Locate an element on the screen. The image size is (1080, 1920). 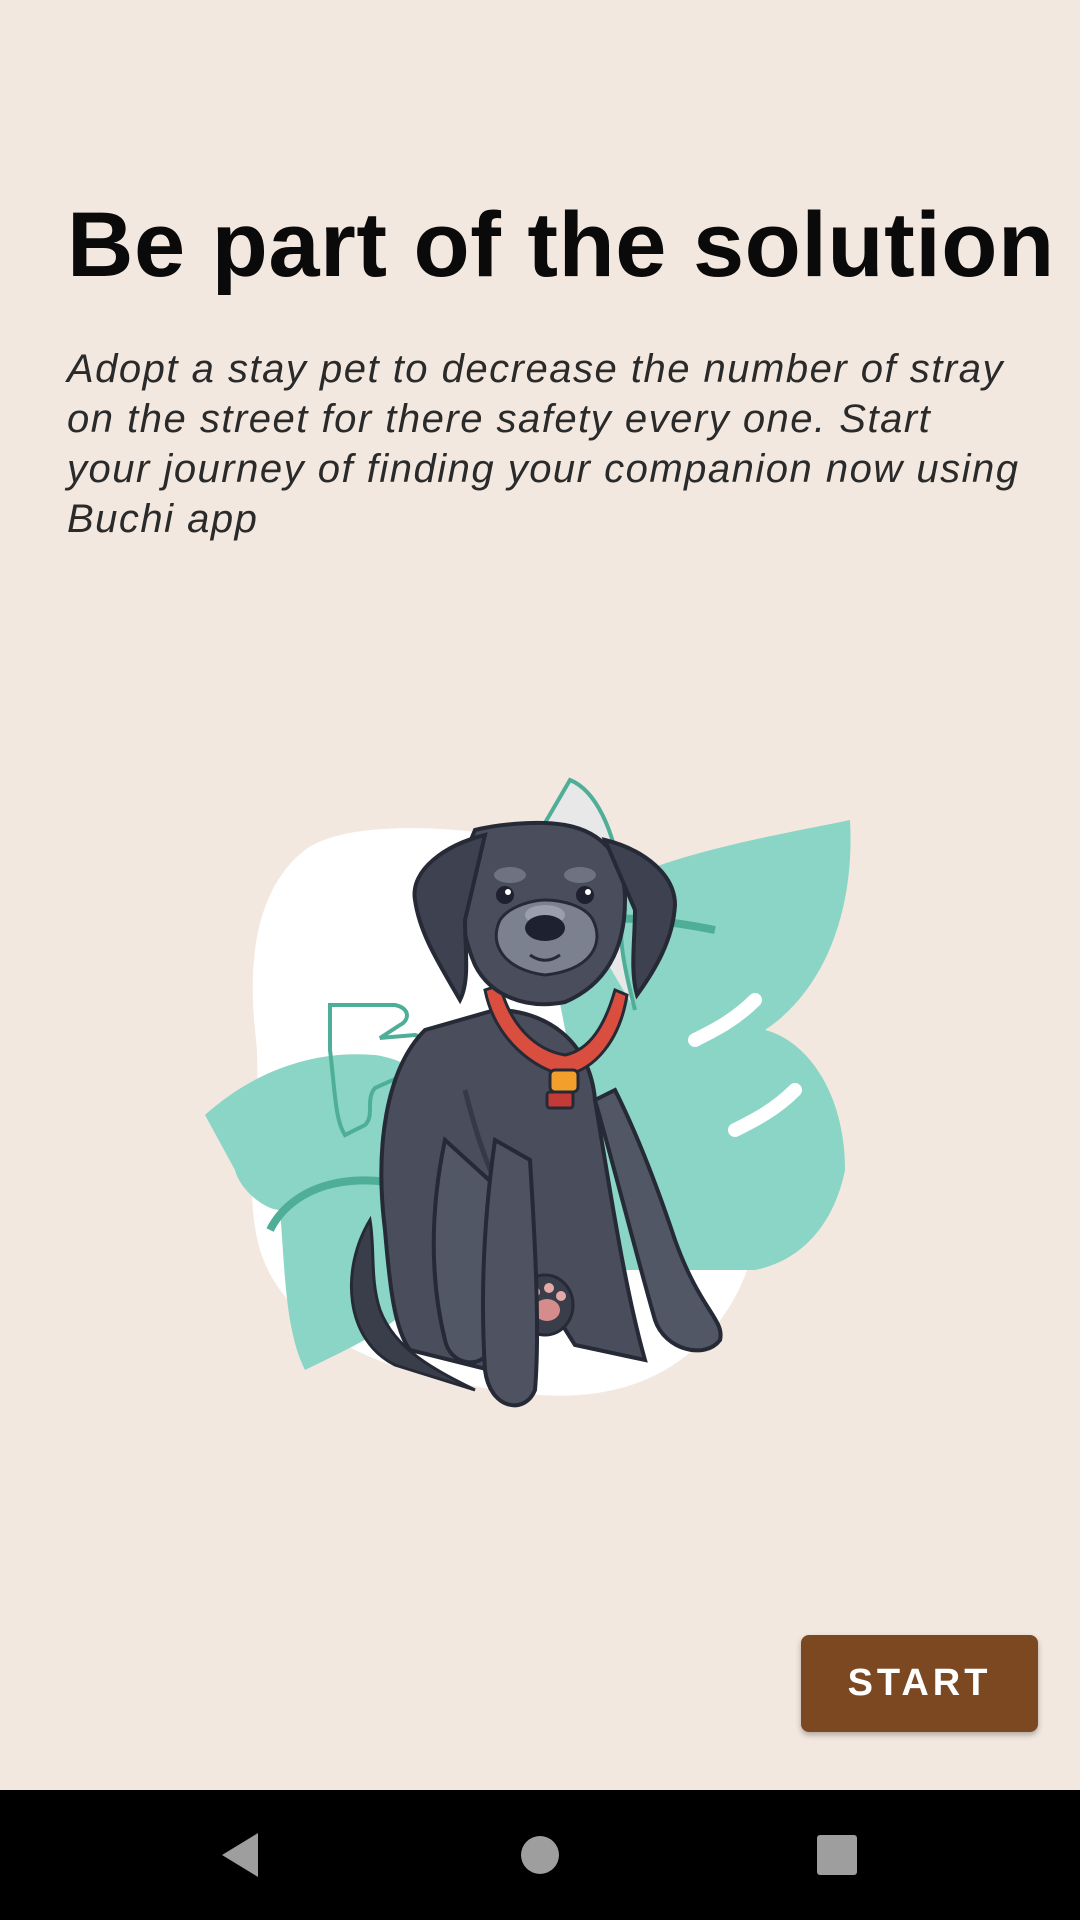
back-button is located at coordinates (240, 1855).